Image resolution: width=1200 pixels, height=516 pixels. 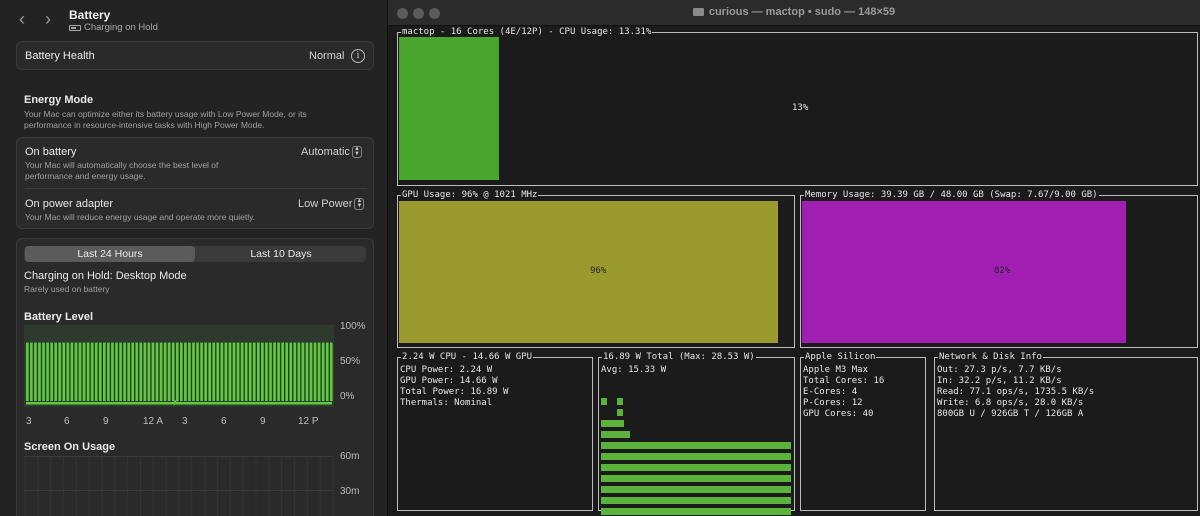 I want to click on battery-health-card: Battery Health Normal i, so click(x=195, y=55).